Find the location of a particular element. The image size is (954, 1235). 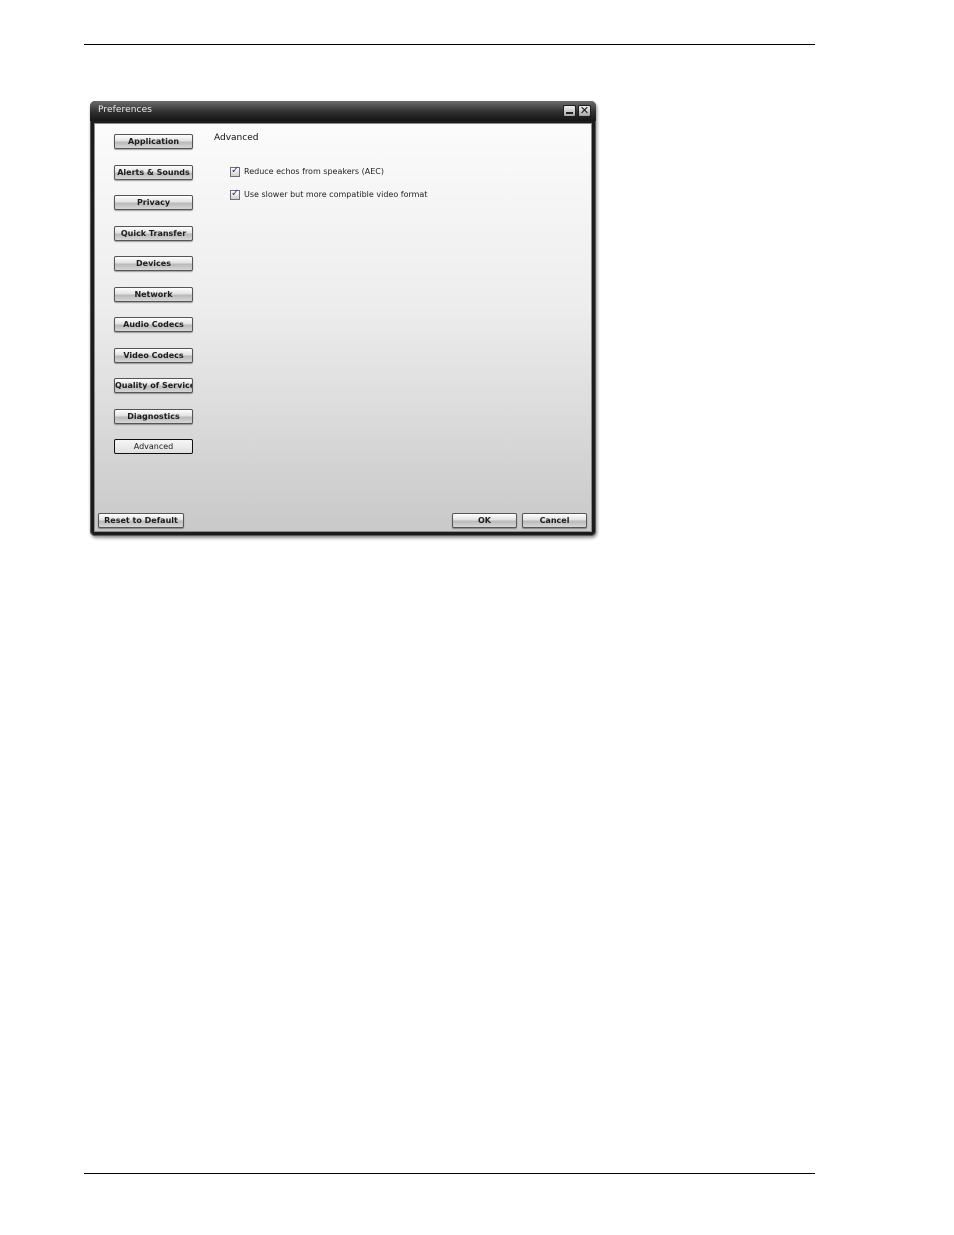

nav-devices-button: Devices is located at coordinates (153, 263).